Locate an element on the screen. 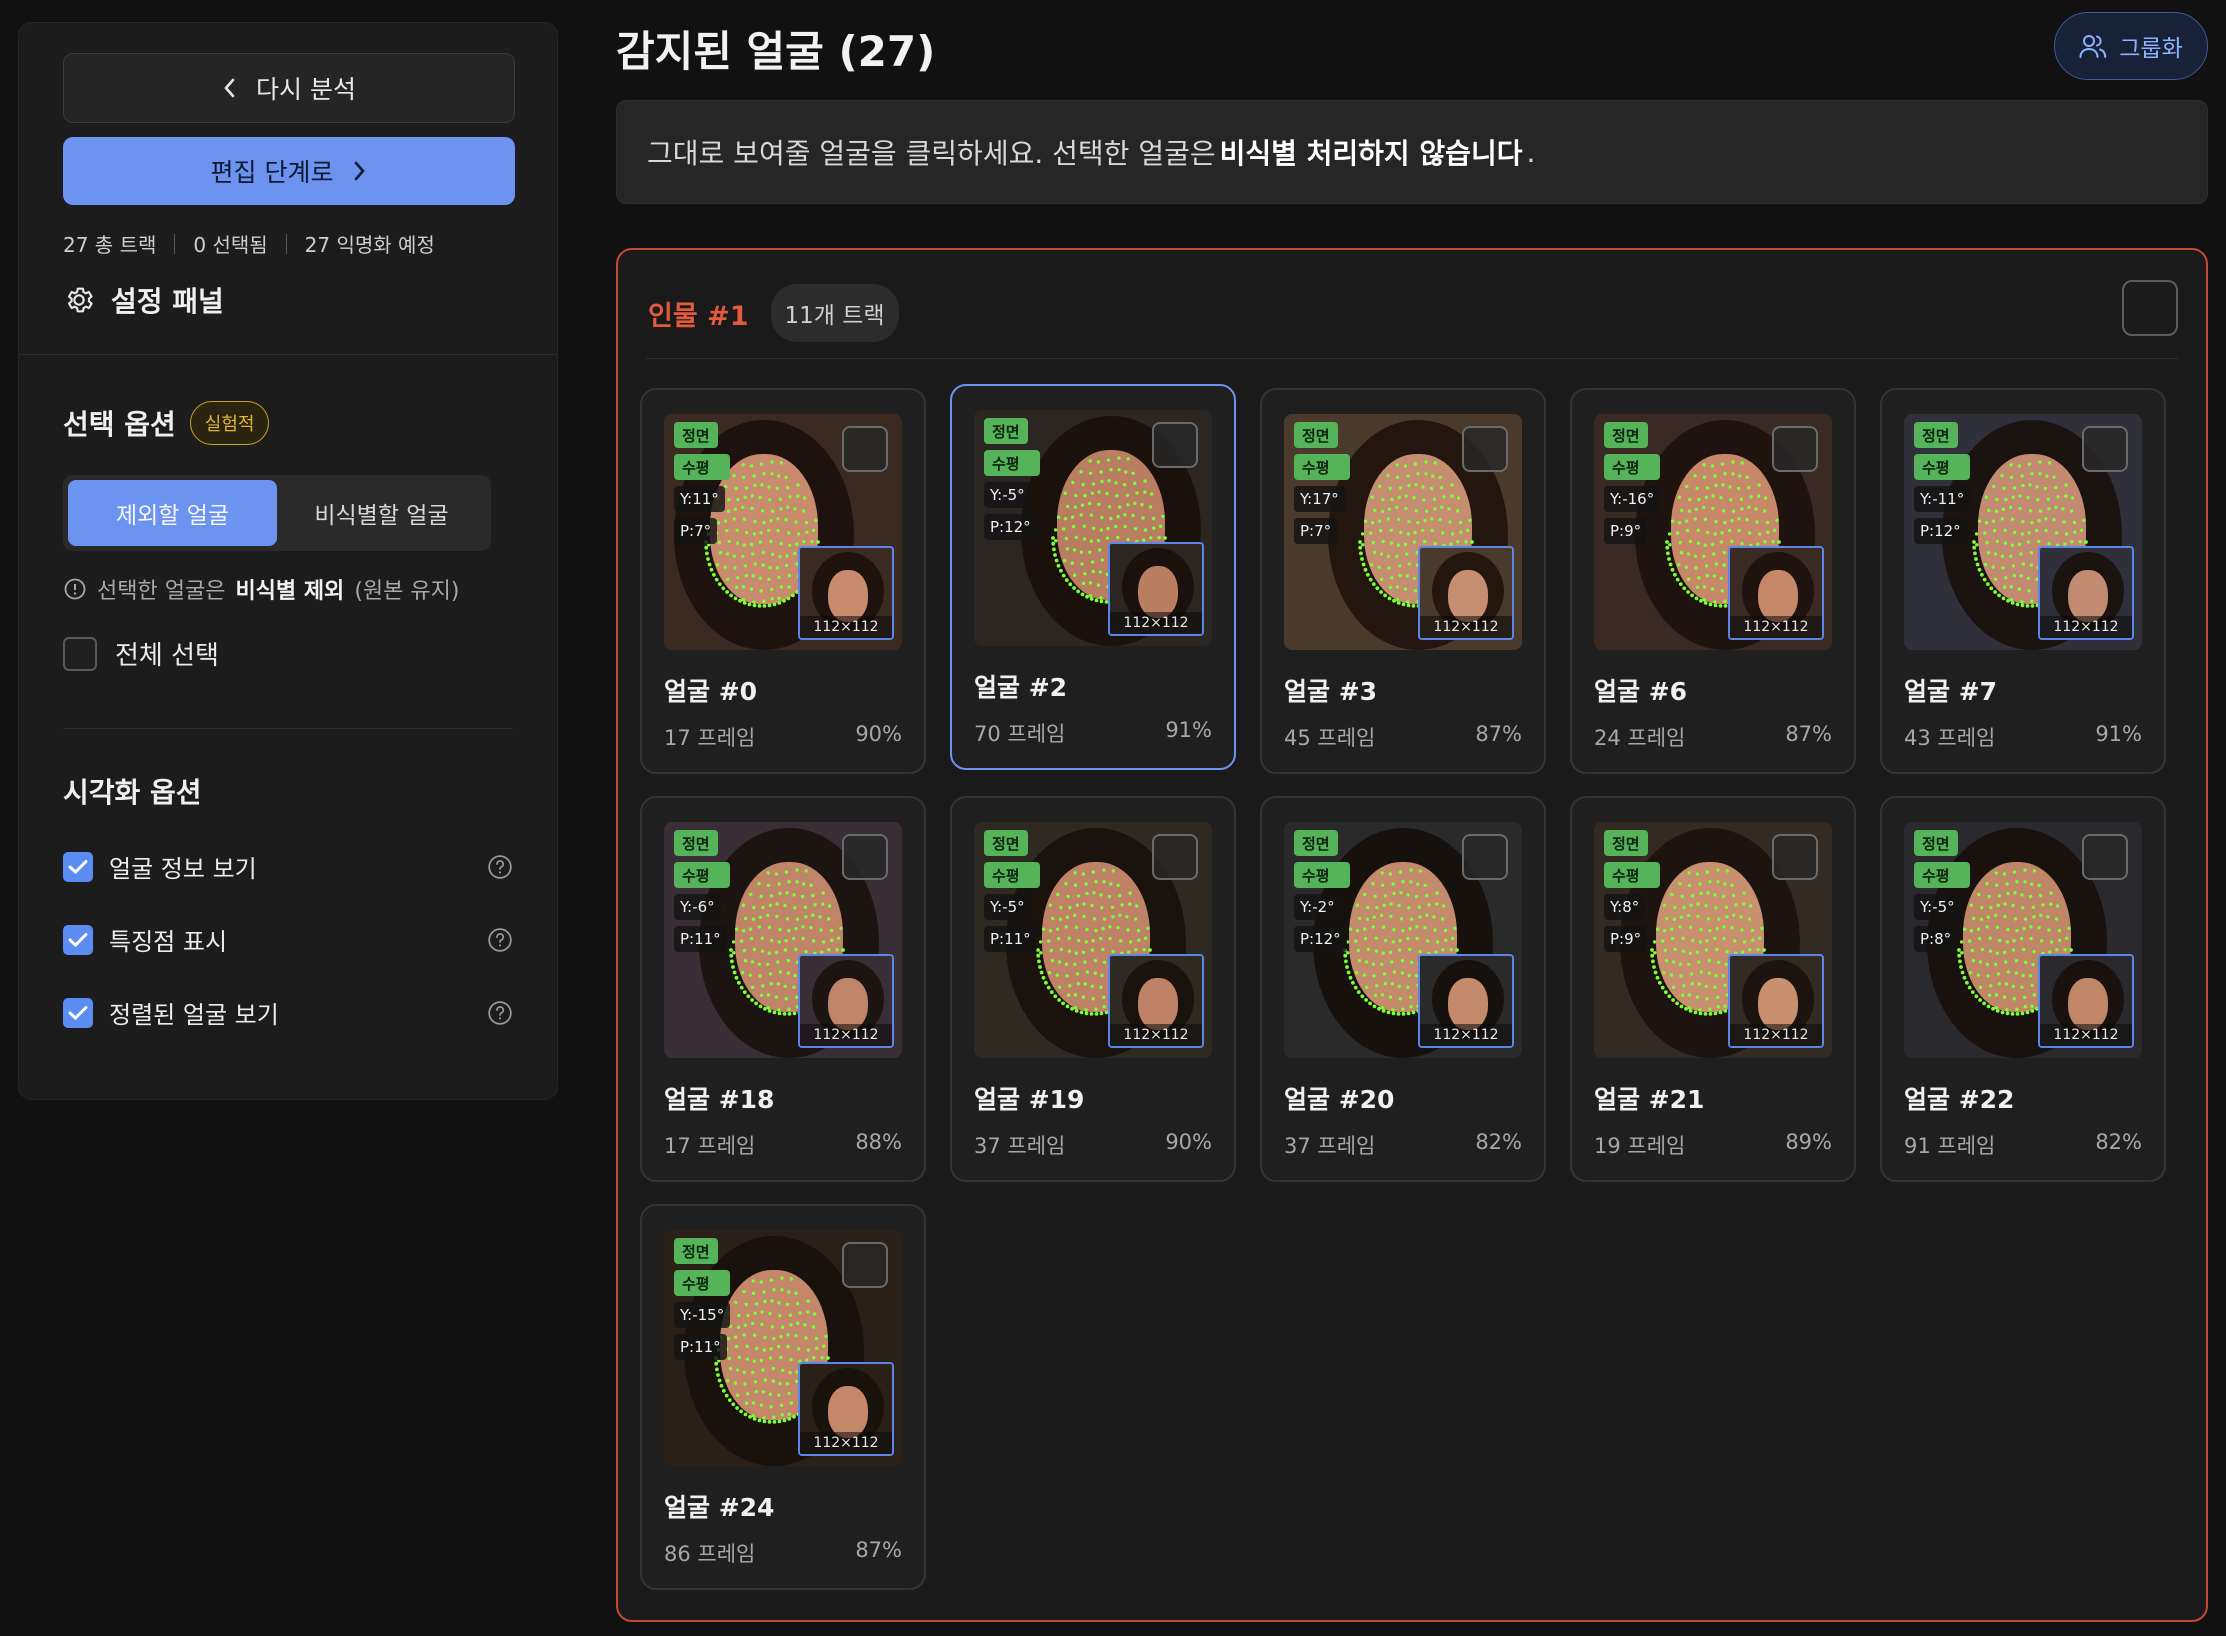 The image size is (2226, 1636). stat-selected: 0 선택됨 is located at coordinates (230, 245).